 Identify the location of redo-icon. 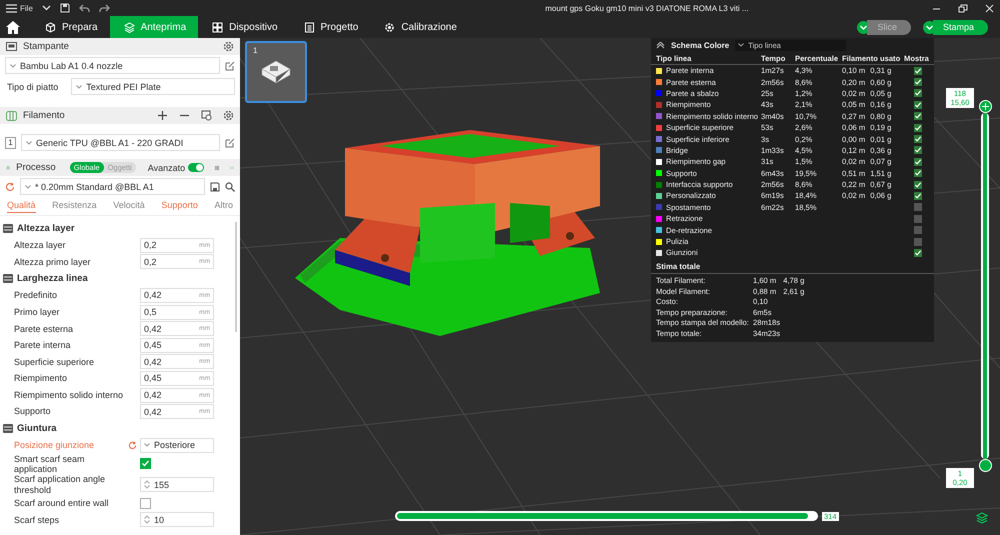
(104, 8).